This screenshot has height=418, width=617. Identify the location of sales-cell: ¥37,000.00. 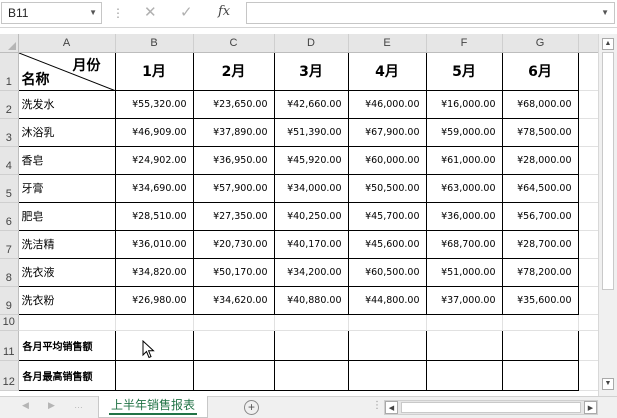
(464, 300).